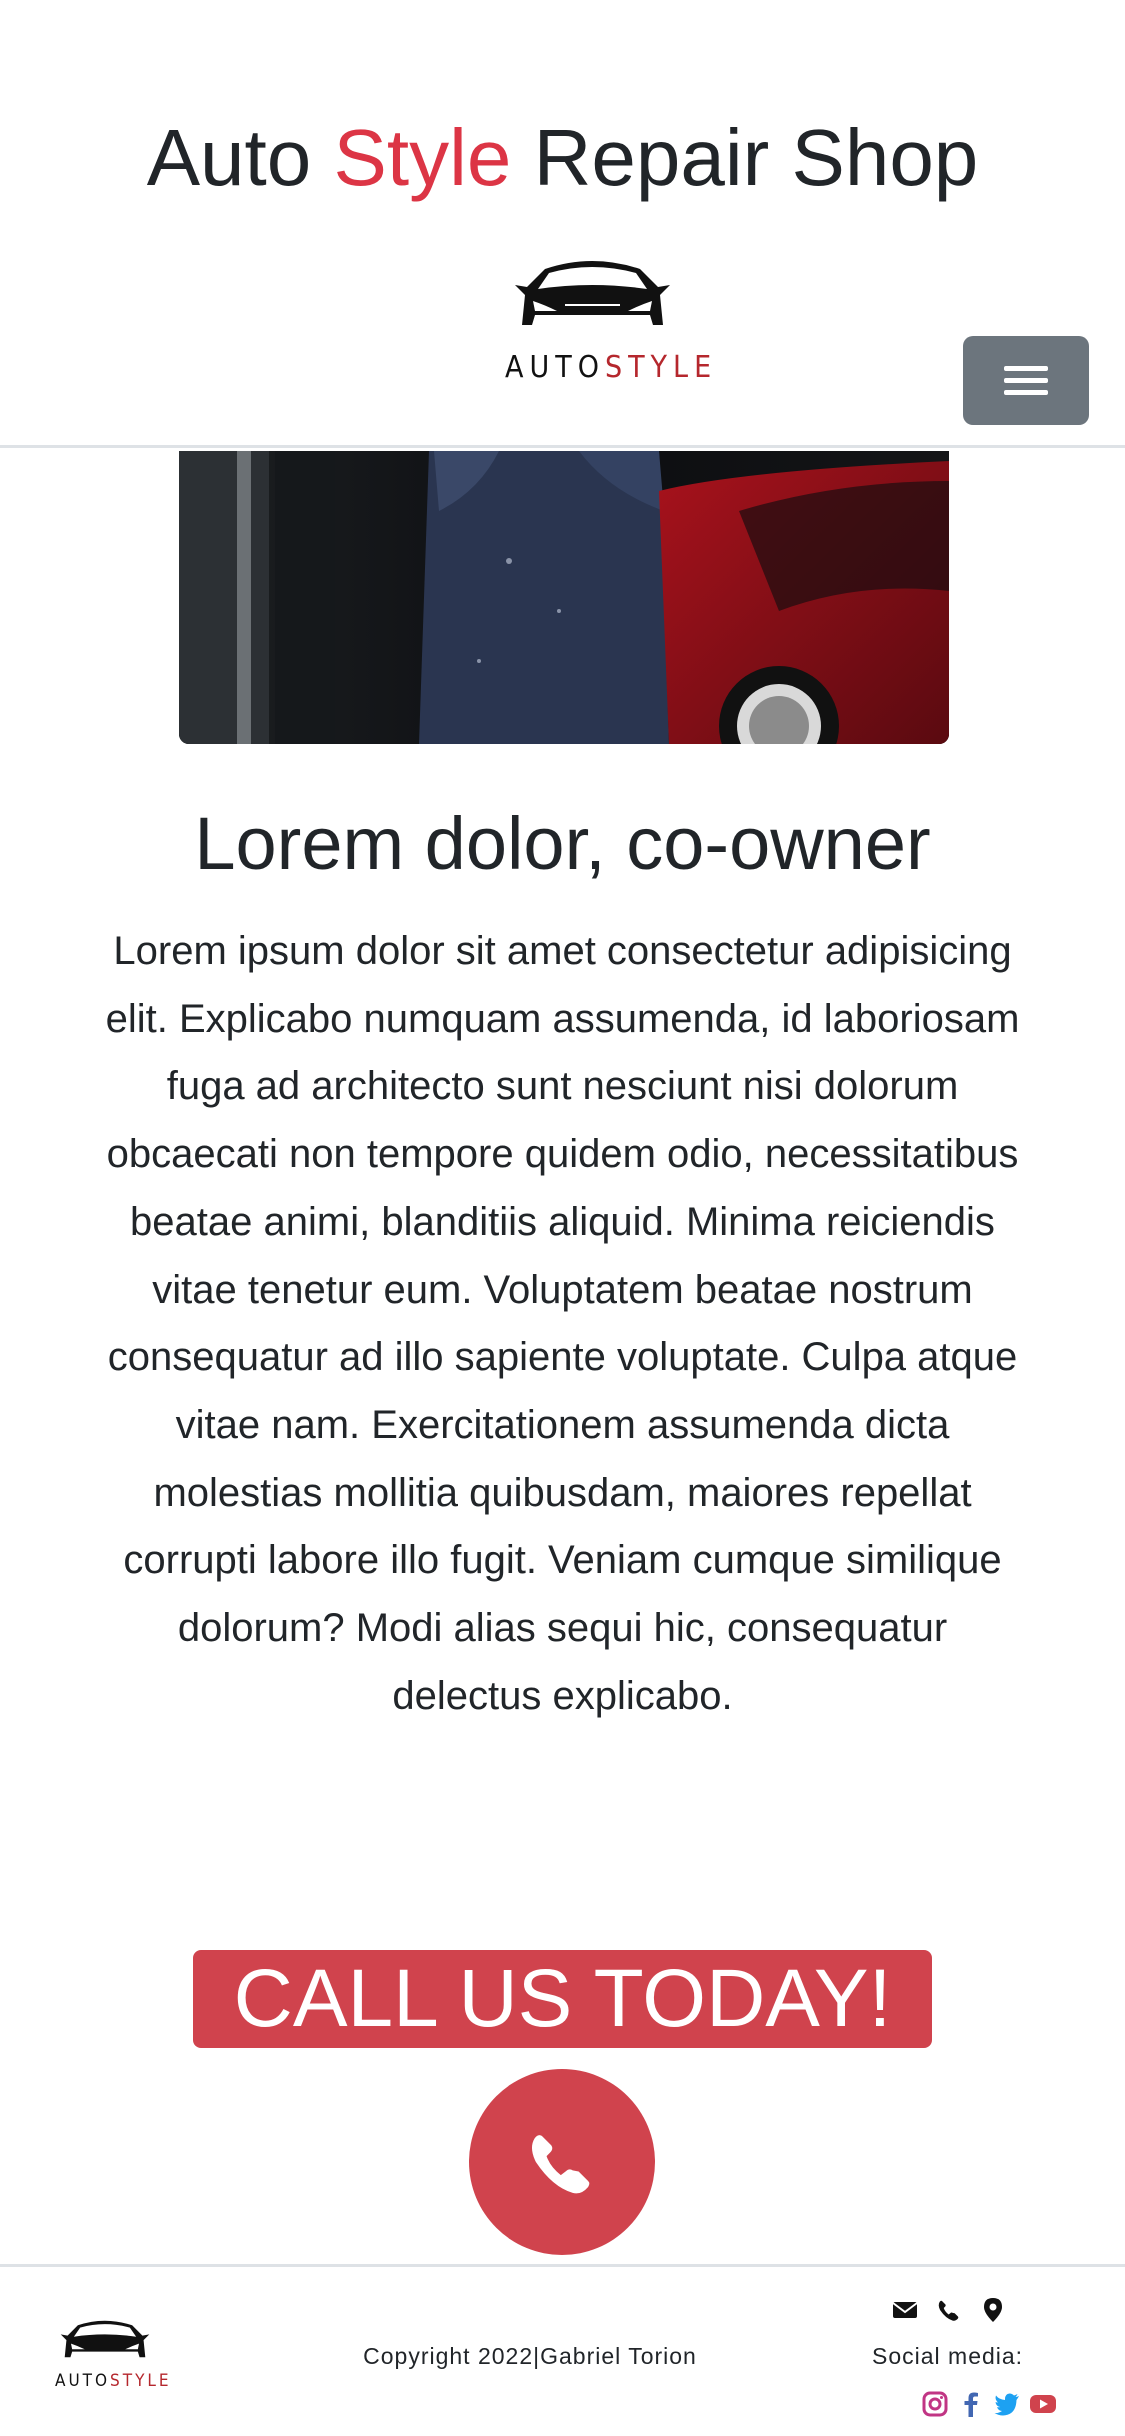 The width and height of the screenshot is (1125, 2436). What do you see at coordinates (562, 843) in the screenshot?
I see `person-heading: Lorem dolor, co-owner` at bounding box center [562, 843].